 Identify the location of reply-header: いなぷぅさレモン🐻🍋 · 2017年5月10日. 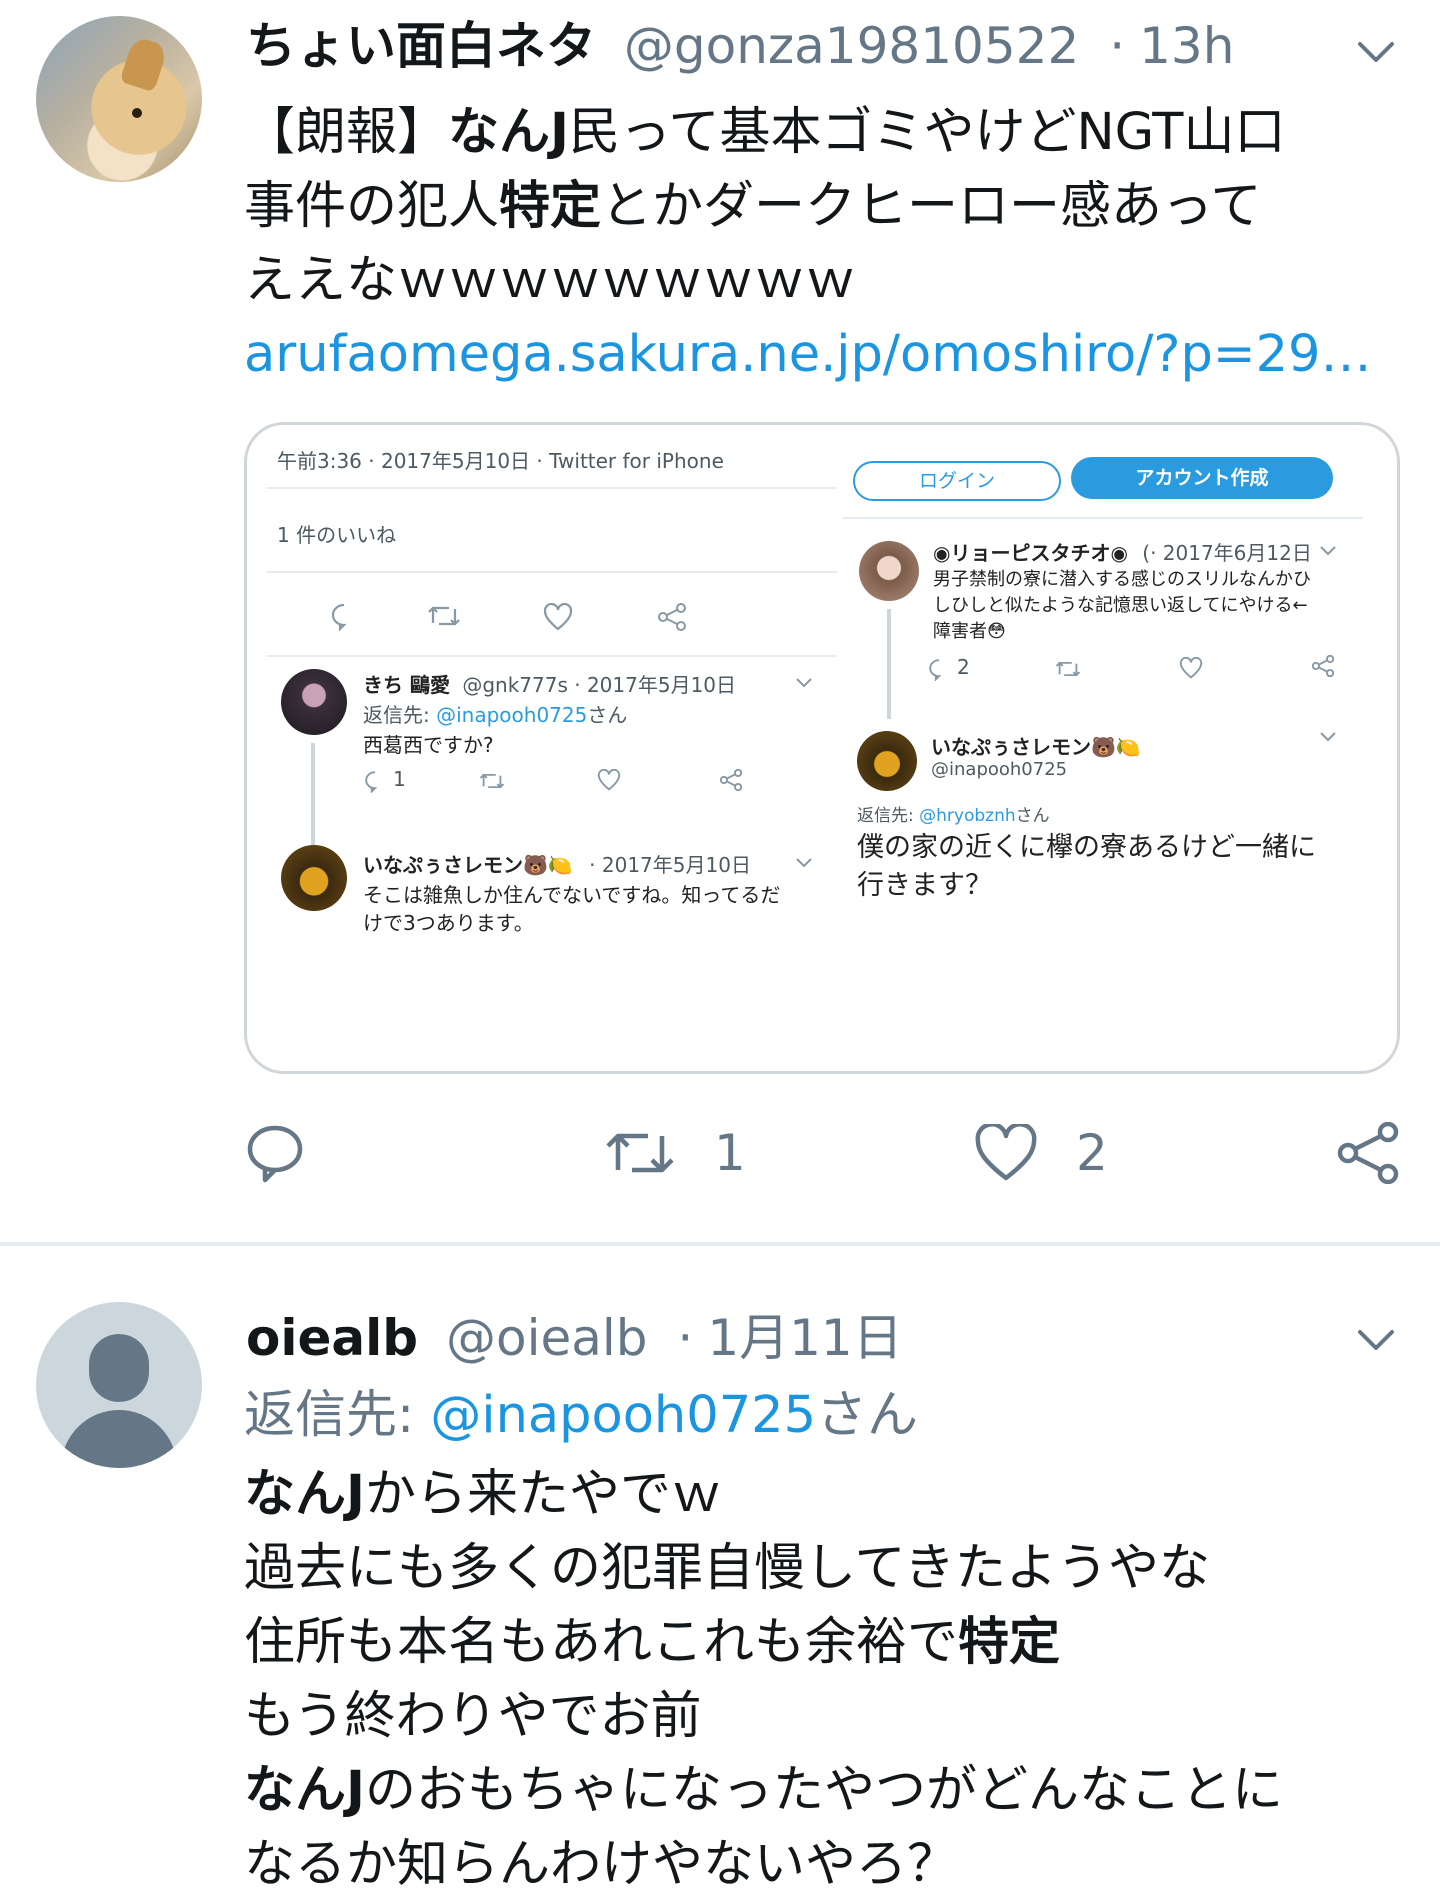
(557, 865).